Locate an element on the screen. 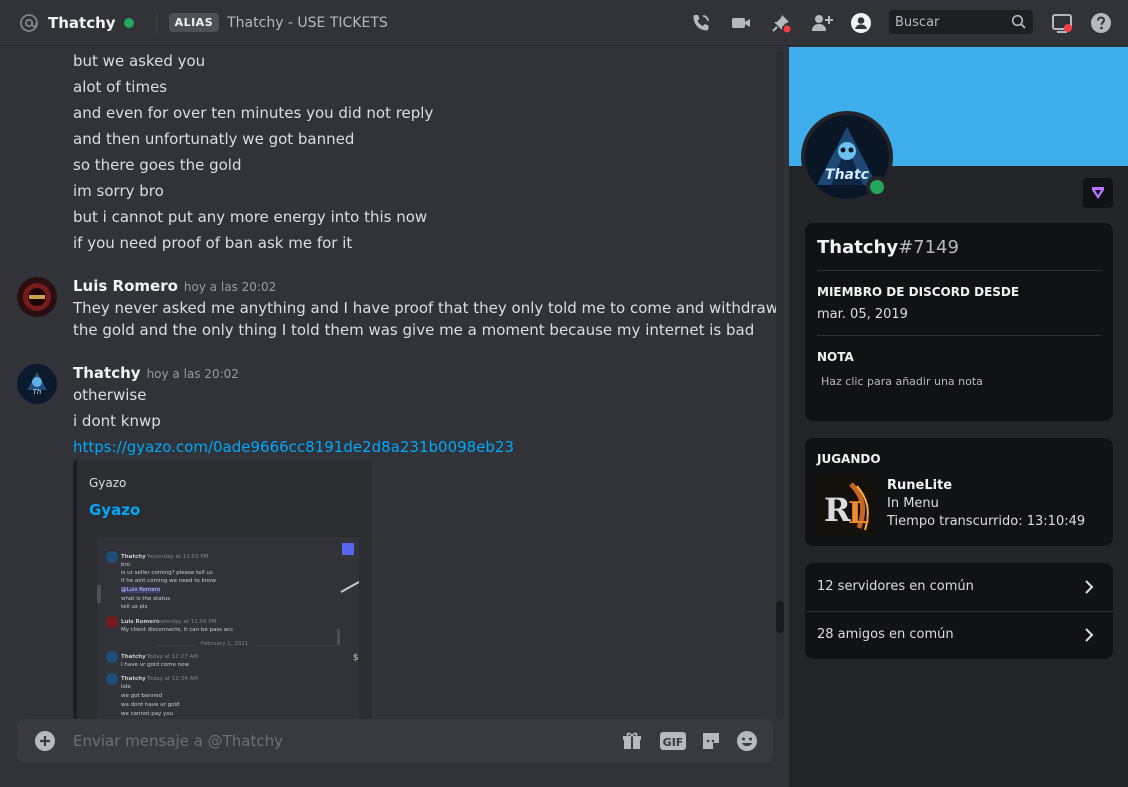 Image resolution: width=1128 pixels, height=787 pixels. message-line: otherwise is located at coordinates (110, 395).